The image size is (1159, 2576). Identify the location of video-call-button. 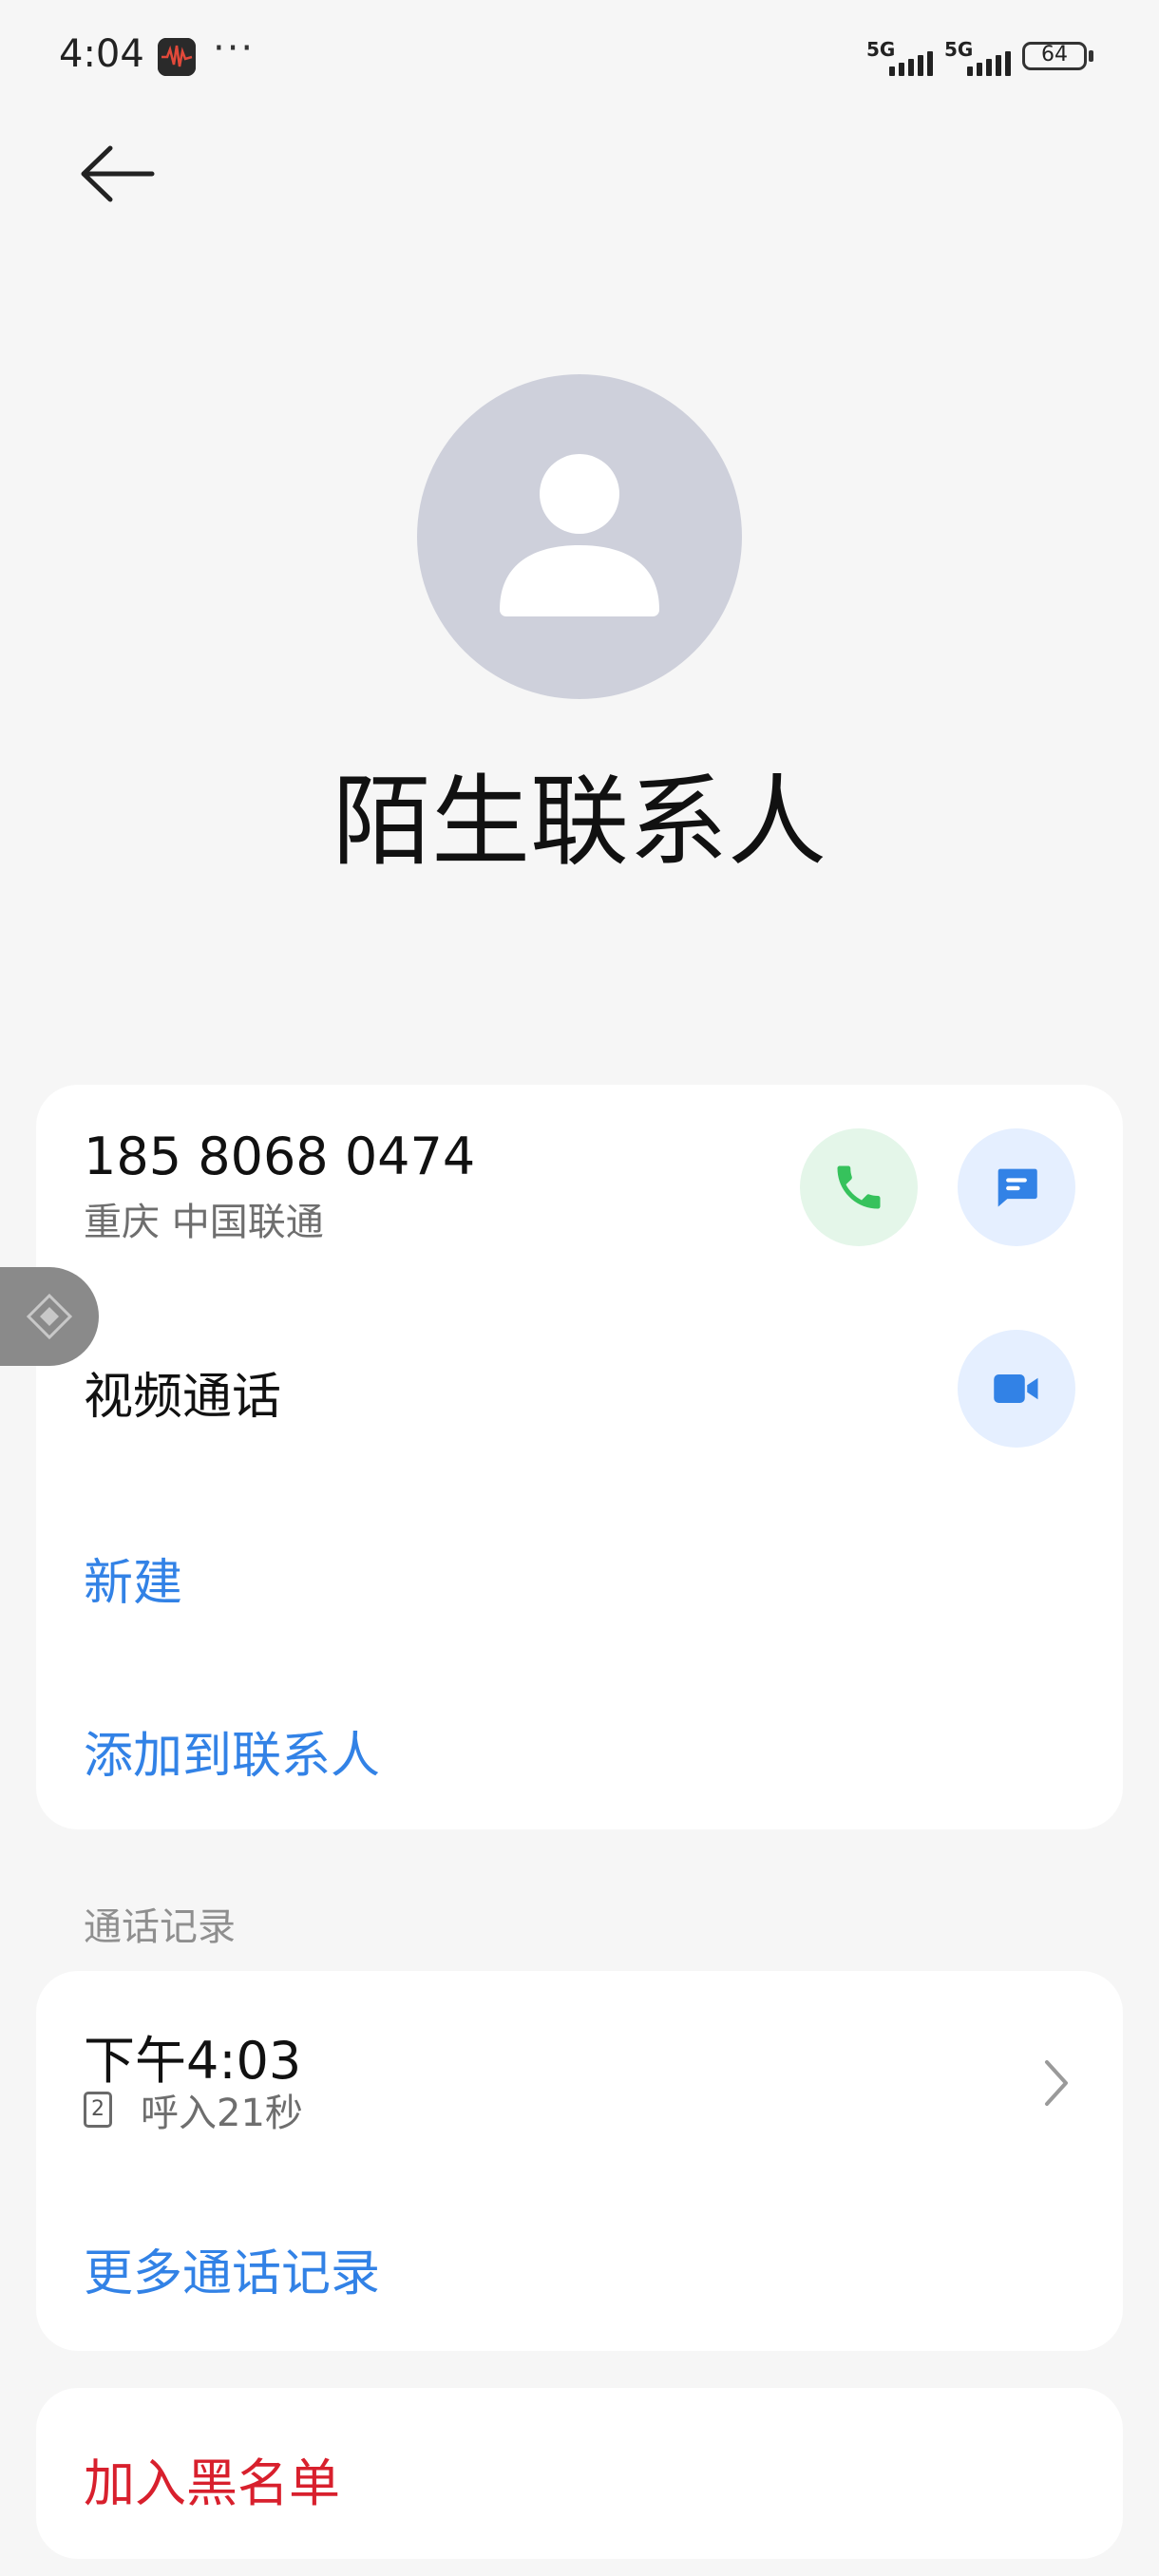
(1016, 1389).